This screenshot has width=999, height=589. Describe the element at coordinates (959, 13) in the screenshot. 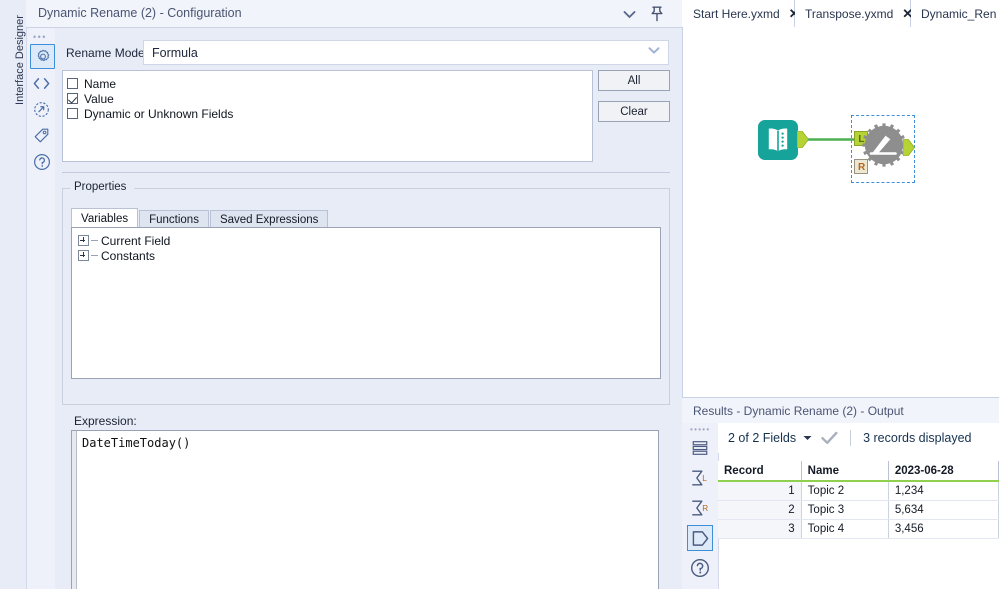

I see `tab-label: Dynamic_Ren` at that location.